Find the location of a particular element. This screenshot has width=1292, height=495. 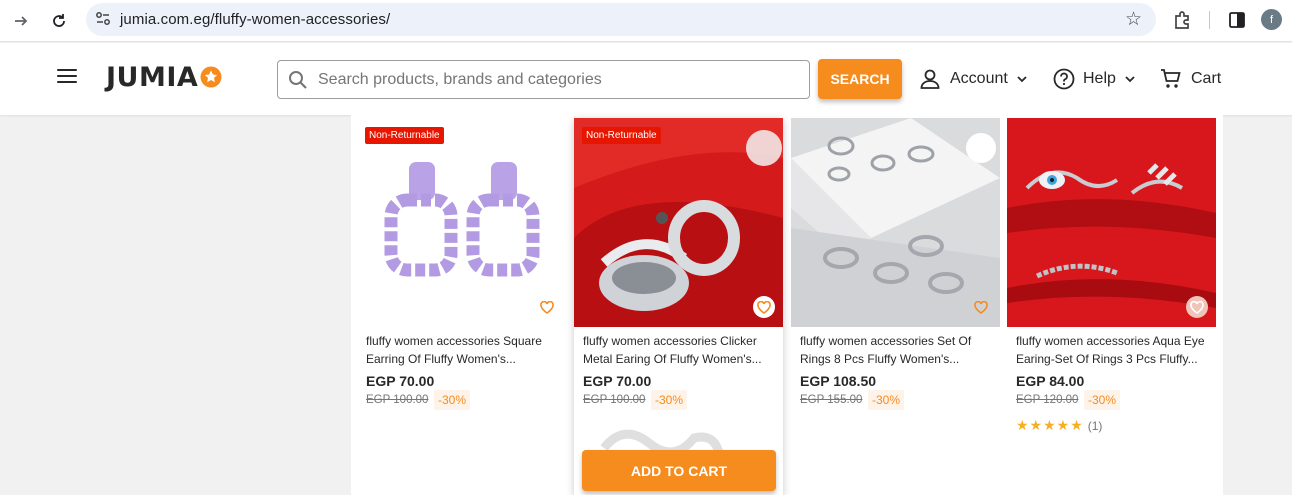

extensions-icon is located at coordinates (1183, 20).